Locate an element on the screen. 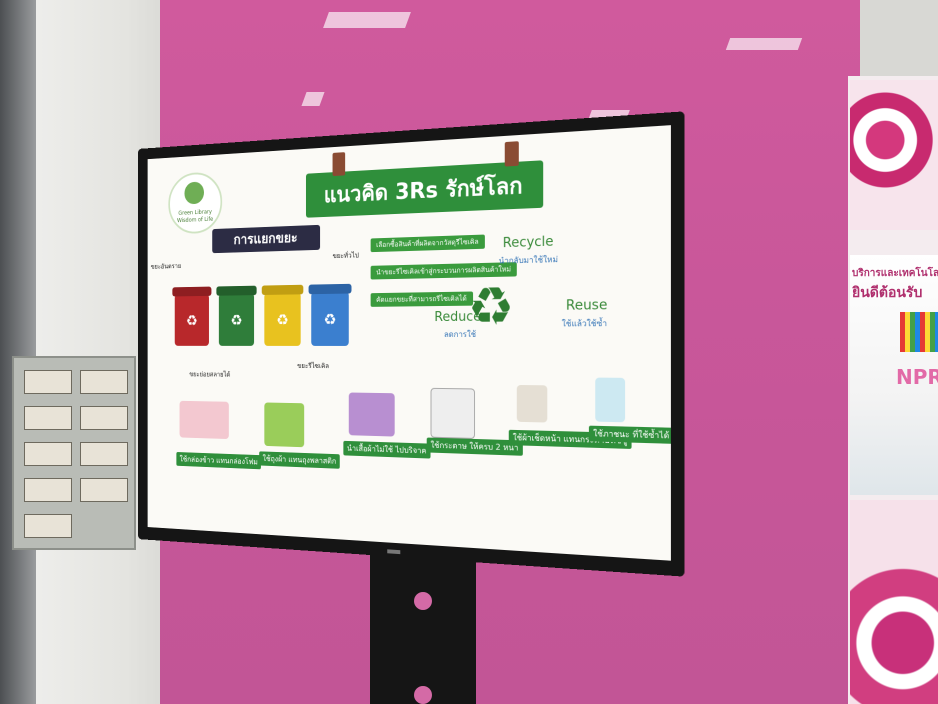 The image size is (938, 704). tv-brand-logo is located at coordinates (394, 552).